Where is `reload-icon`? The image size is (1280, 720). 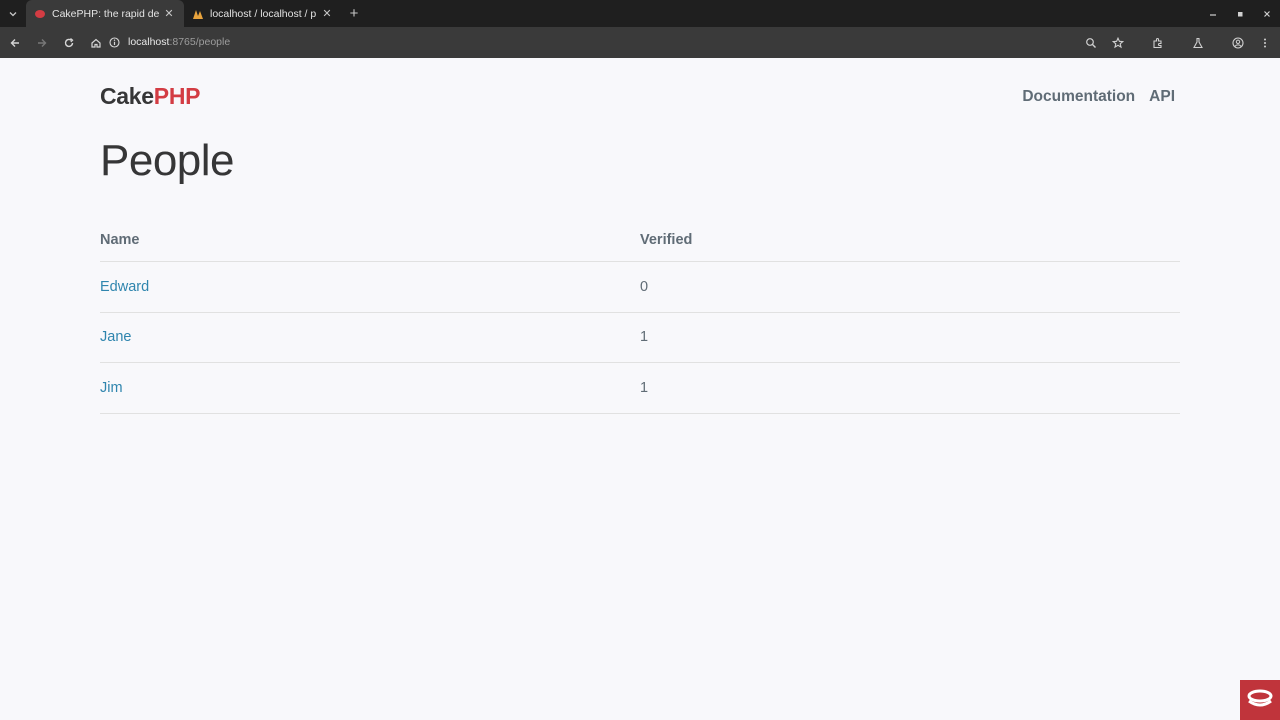
reload-icon is located at coordinates (69, 43).